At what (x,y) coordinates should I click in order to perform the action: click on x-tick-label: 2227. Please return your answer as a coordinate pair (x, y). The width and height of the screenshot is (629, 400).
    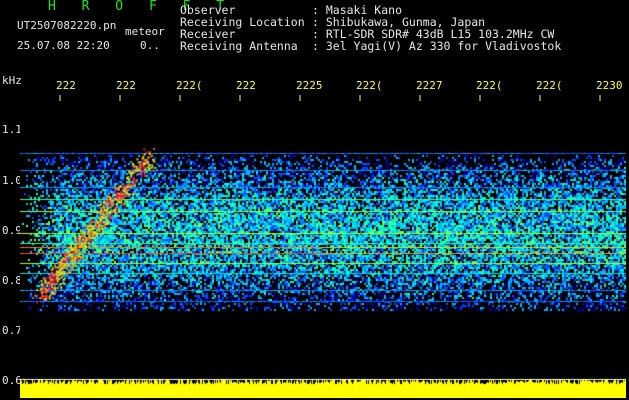
    Looking at the image, I should click on (429, 85).